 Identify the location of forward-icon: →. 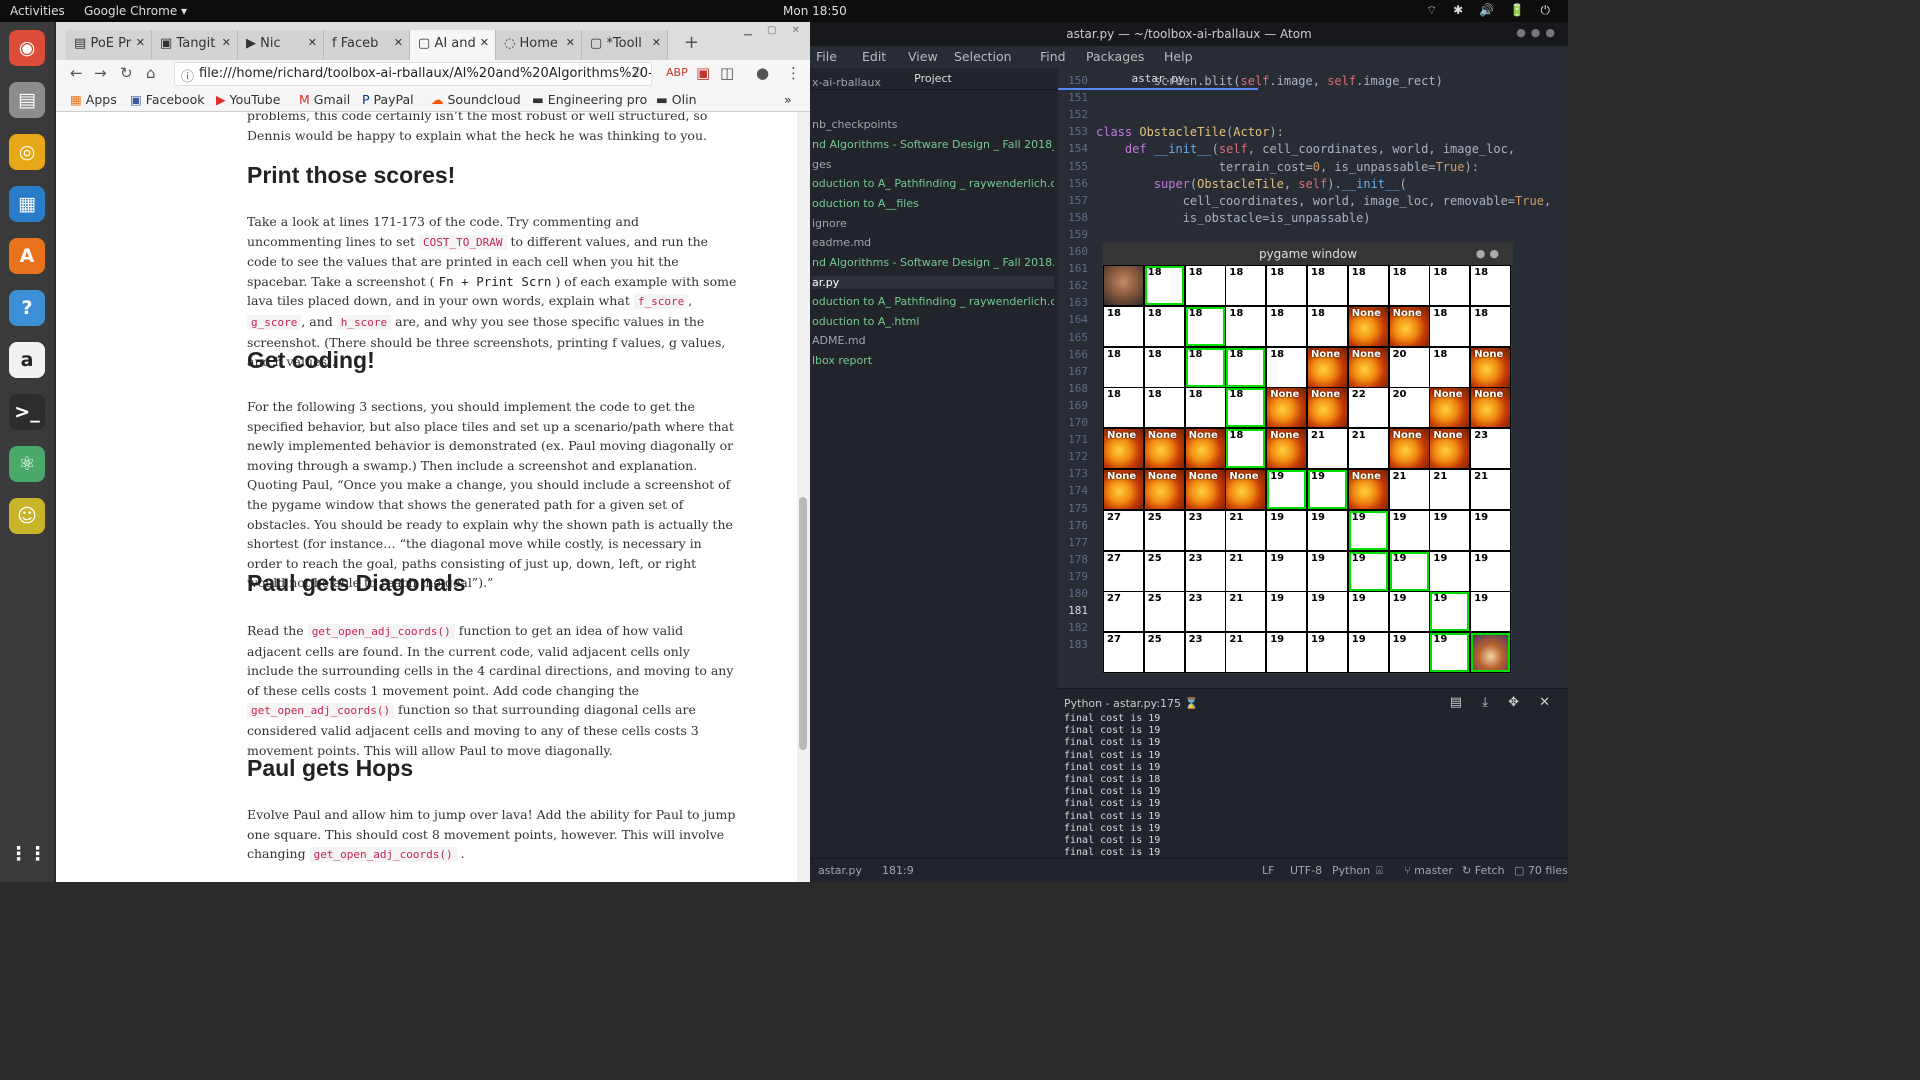
(100, 73).